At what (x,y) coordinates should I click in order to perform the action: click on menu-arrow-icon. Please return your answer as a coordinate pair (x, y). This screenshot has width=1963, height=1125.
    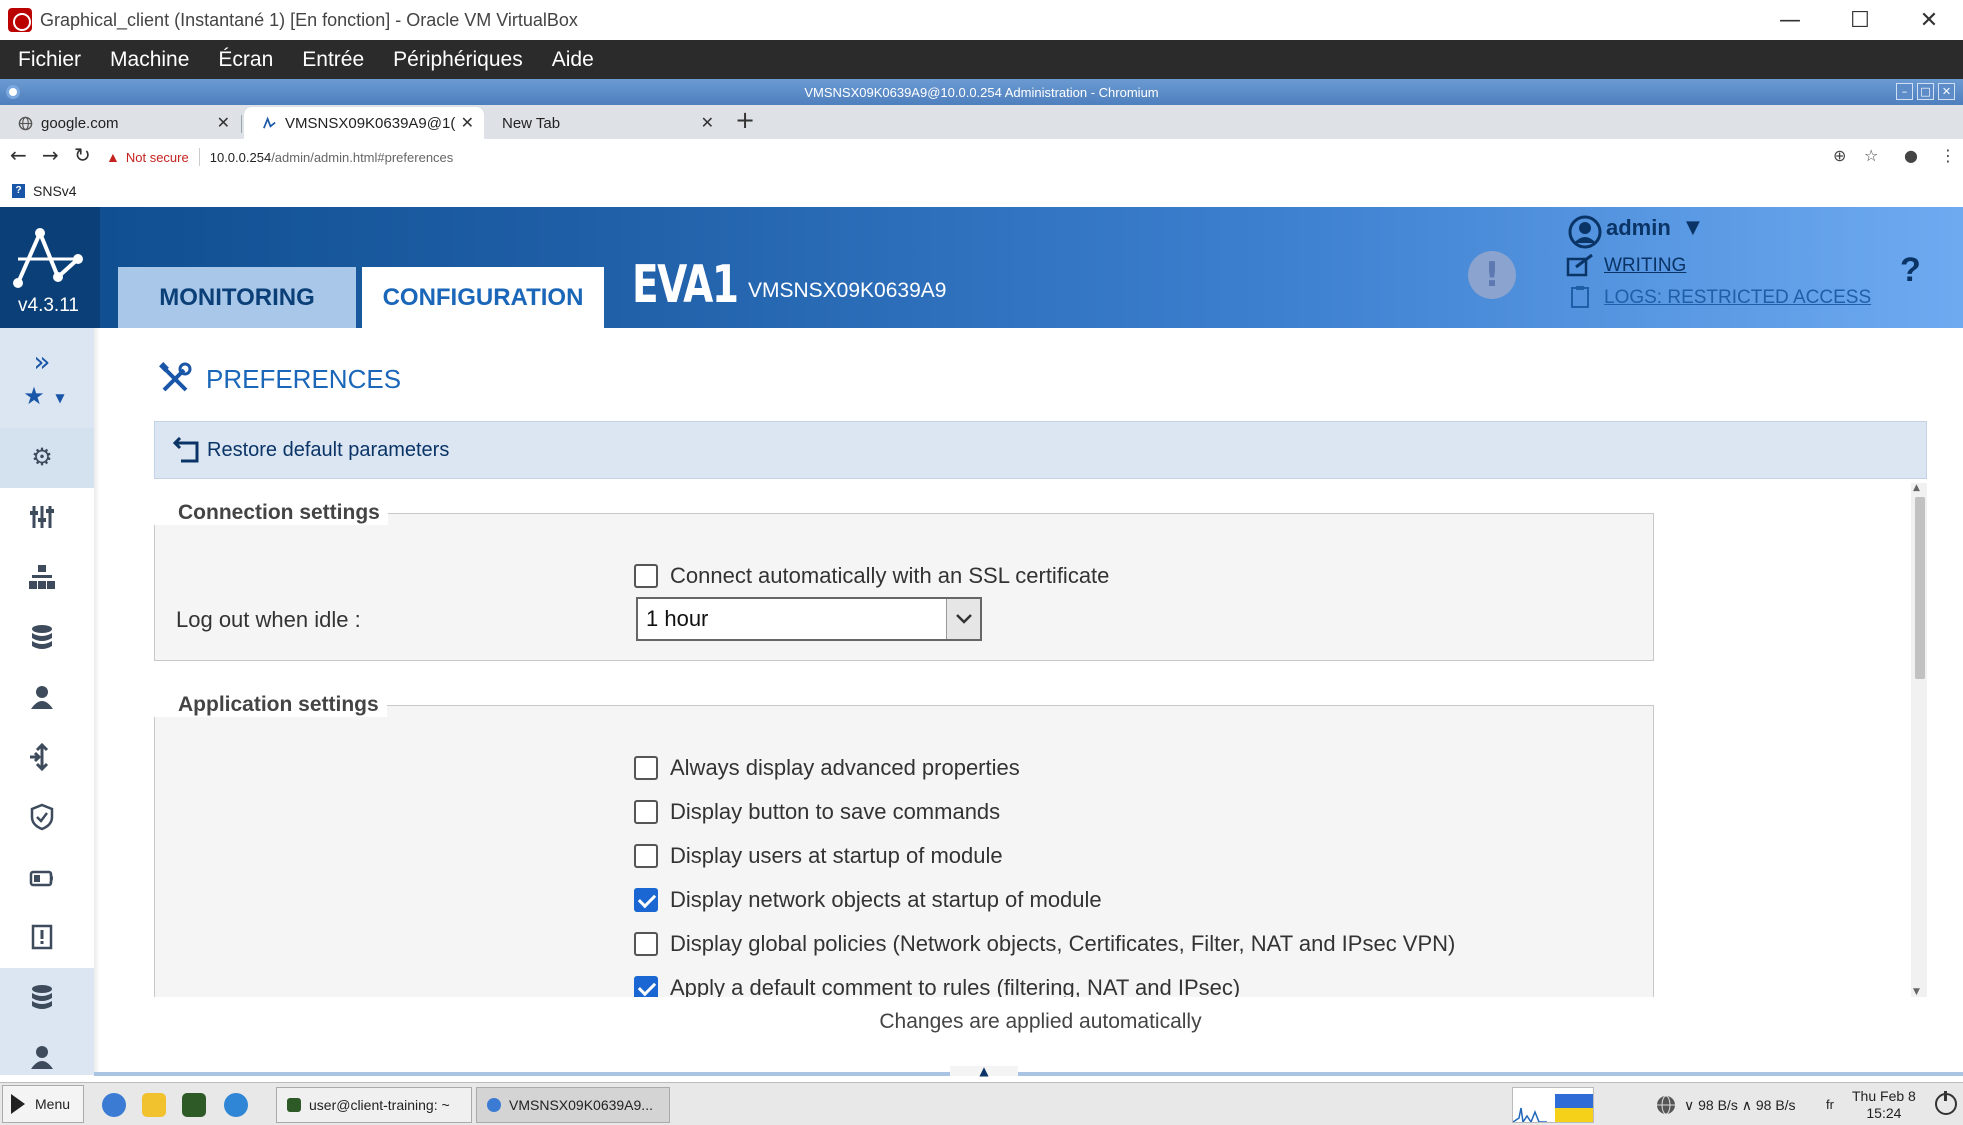
    Looking at the image, I should click on (18, 1104).